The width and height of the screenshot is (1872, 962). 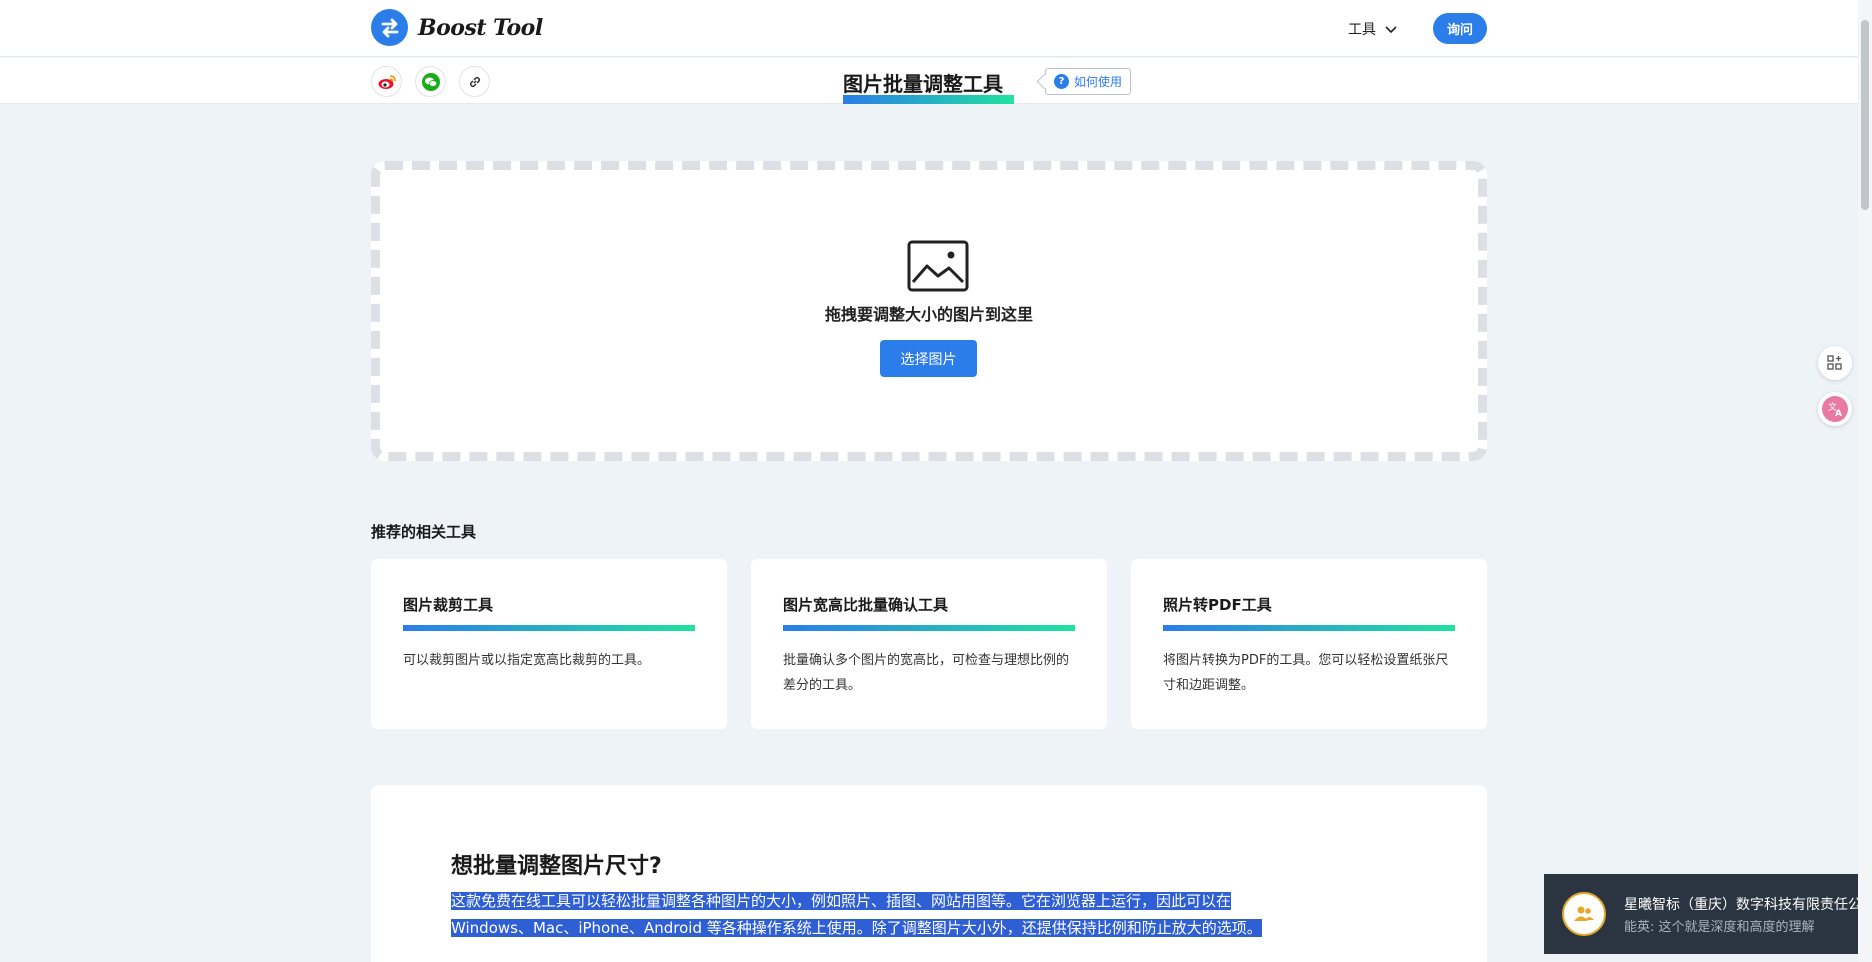 I want to click on card-title: 照片转PDF工具, so click(x=1217, y=605).